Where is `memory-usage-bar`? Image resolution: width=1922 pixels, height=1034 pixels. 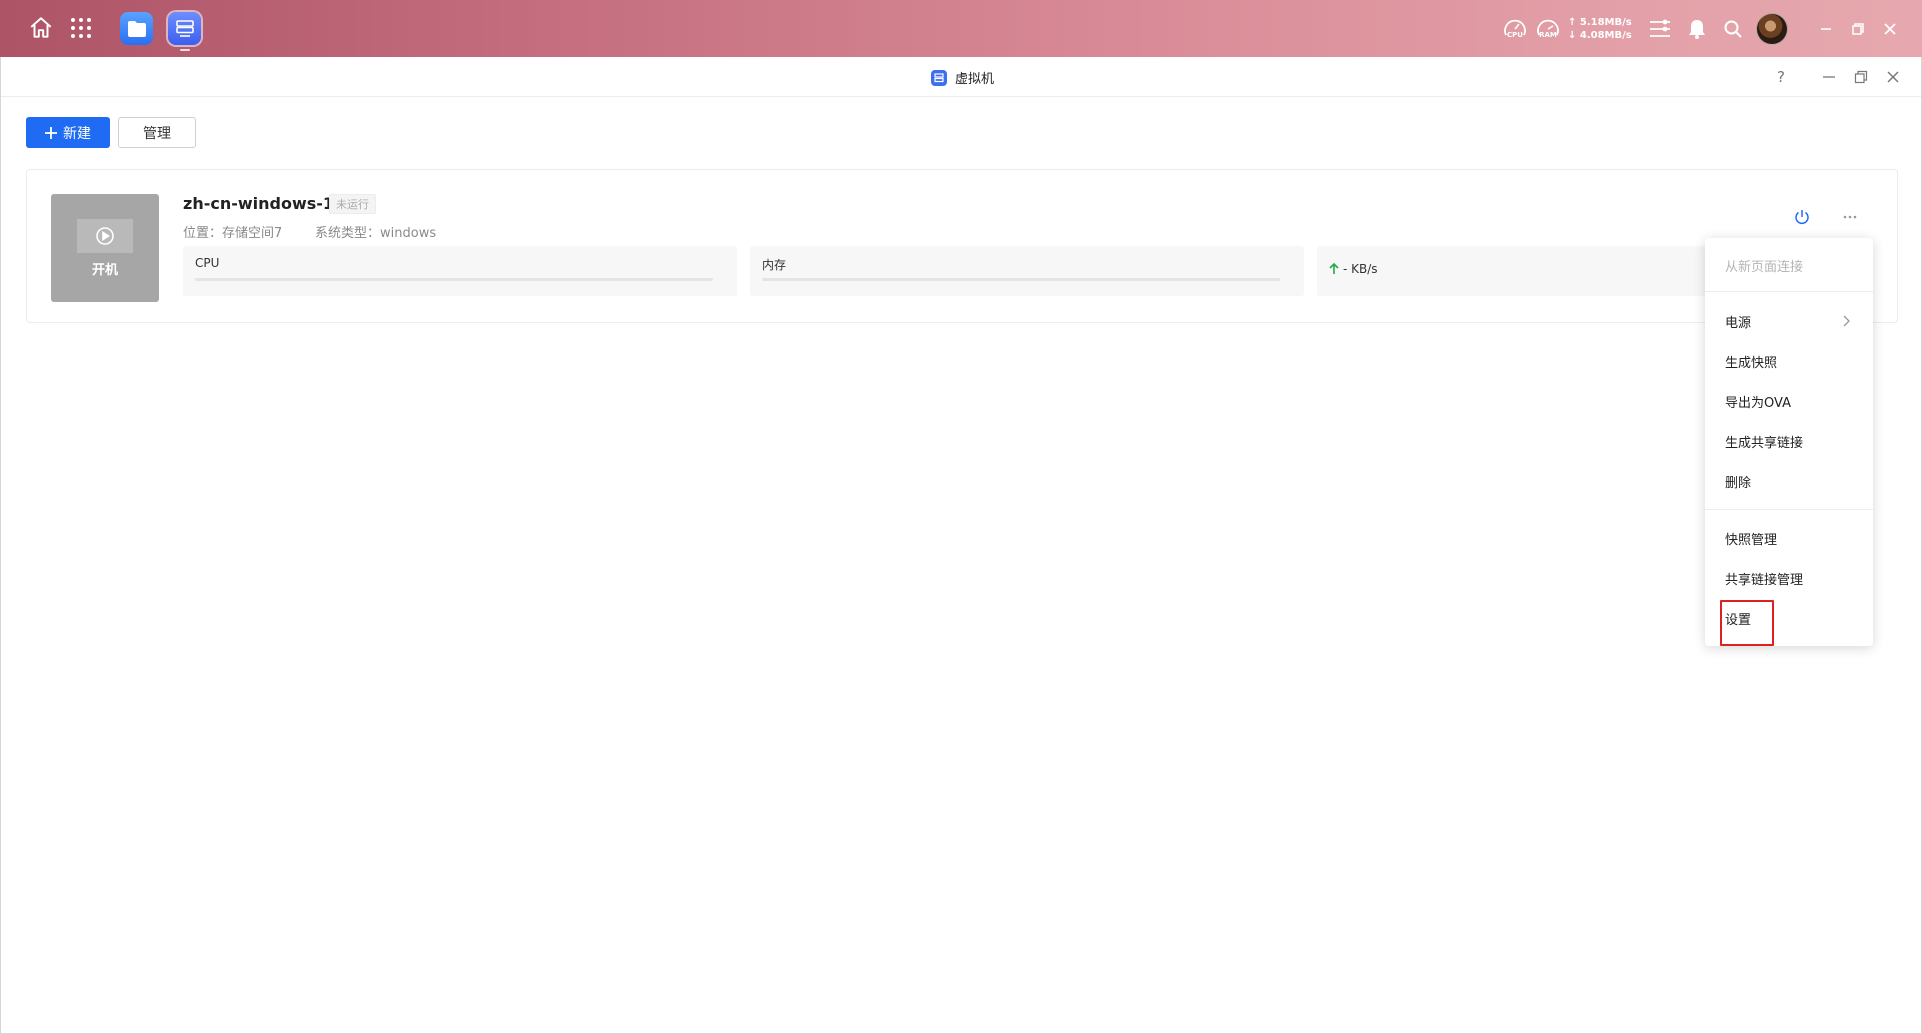
memory-usage-bar is located at coordinates (1021, 279).